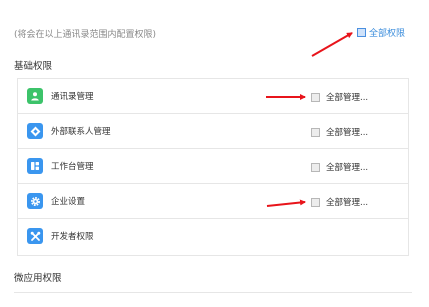 Image resolution: width=429 pixels, height=307 pixels. Describe the element at coordinates (33, 66) in the screenshot. I see `basic-permissions-title: 基础权限` at that location.